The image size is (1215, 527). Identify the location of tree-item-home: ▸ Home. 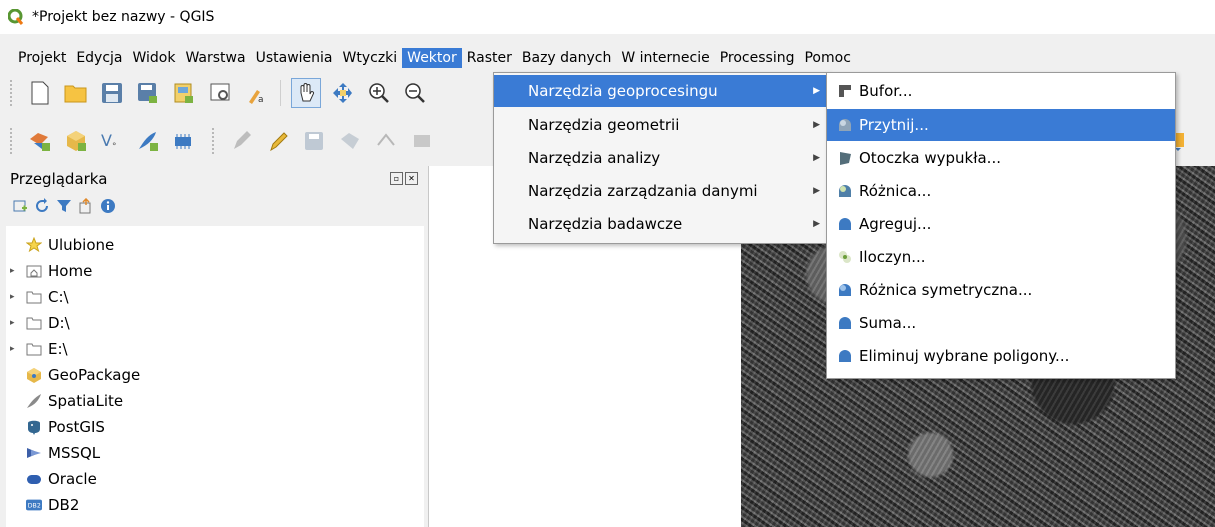
(49, 271).